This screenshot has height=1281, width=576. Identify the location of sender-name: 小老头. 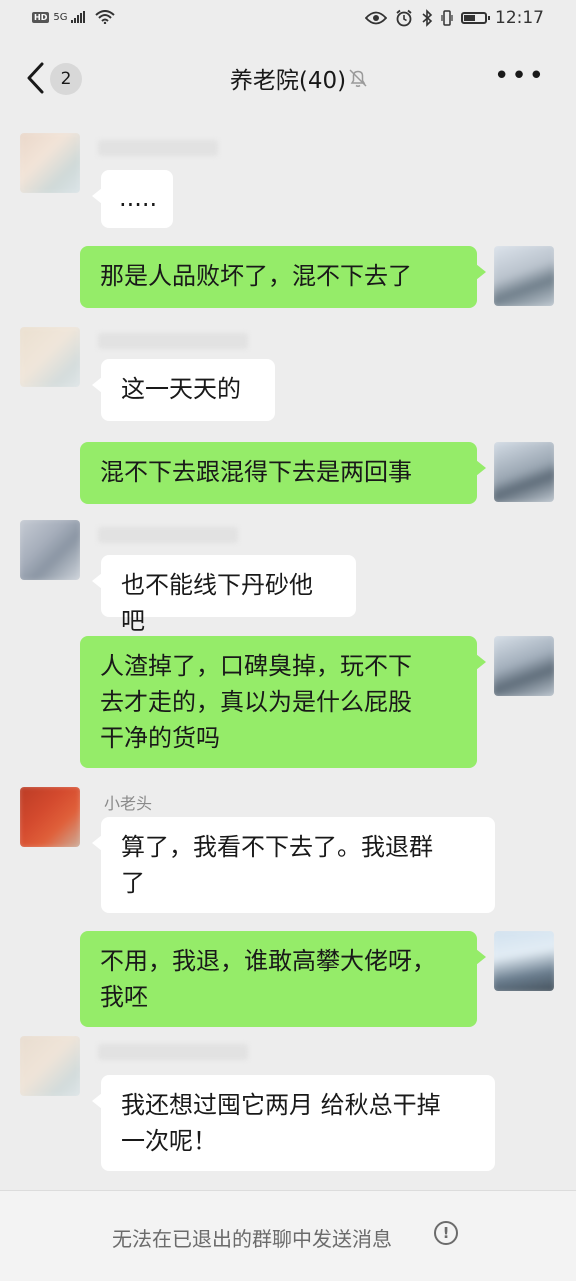
(128, 803).